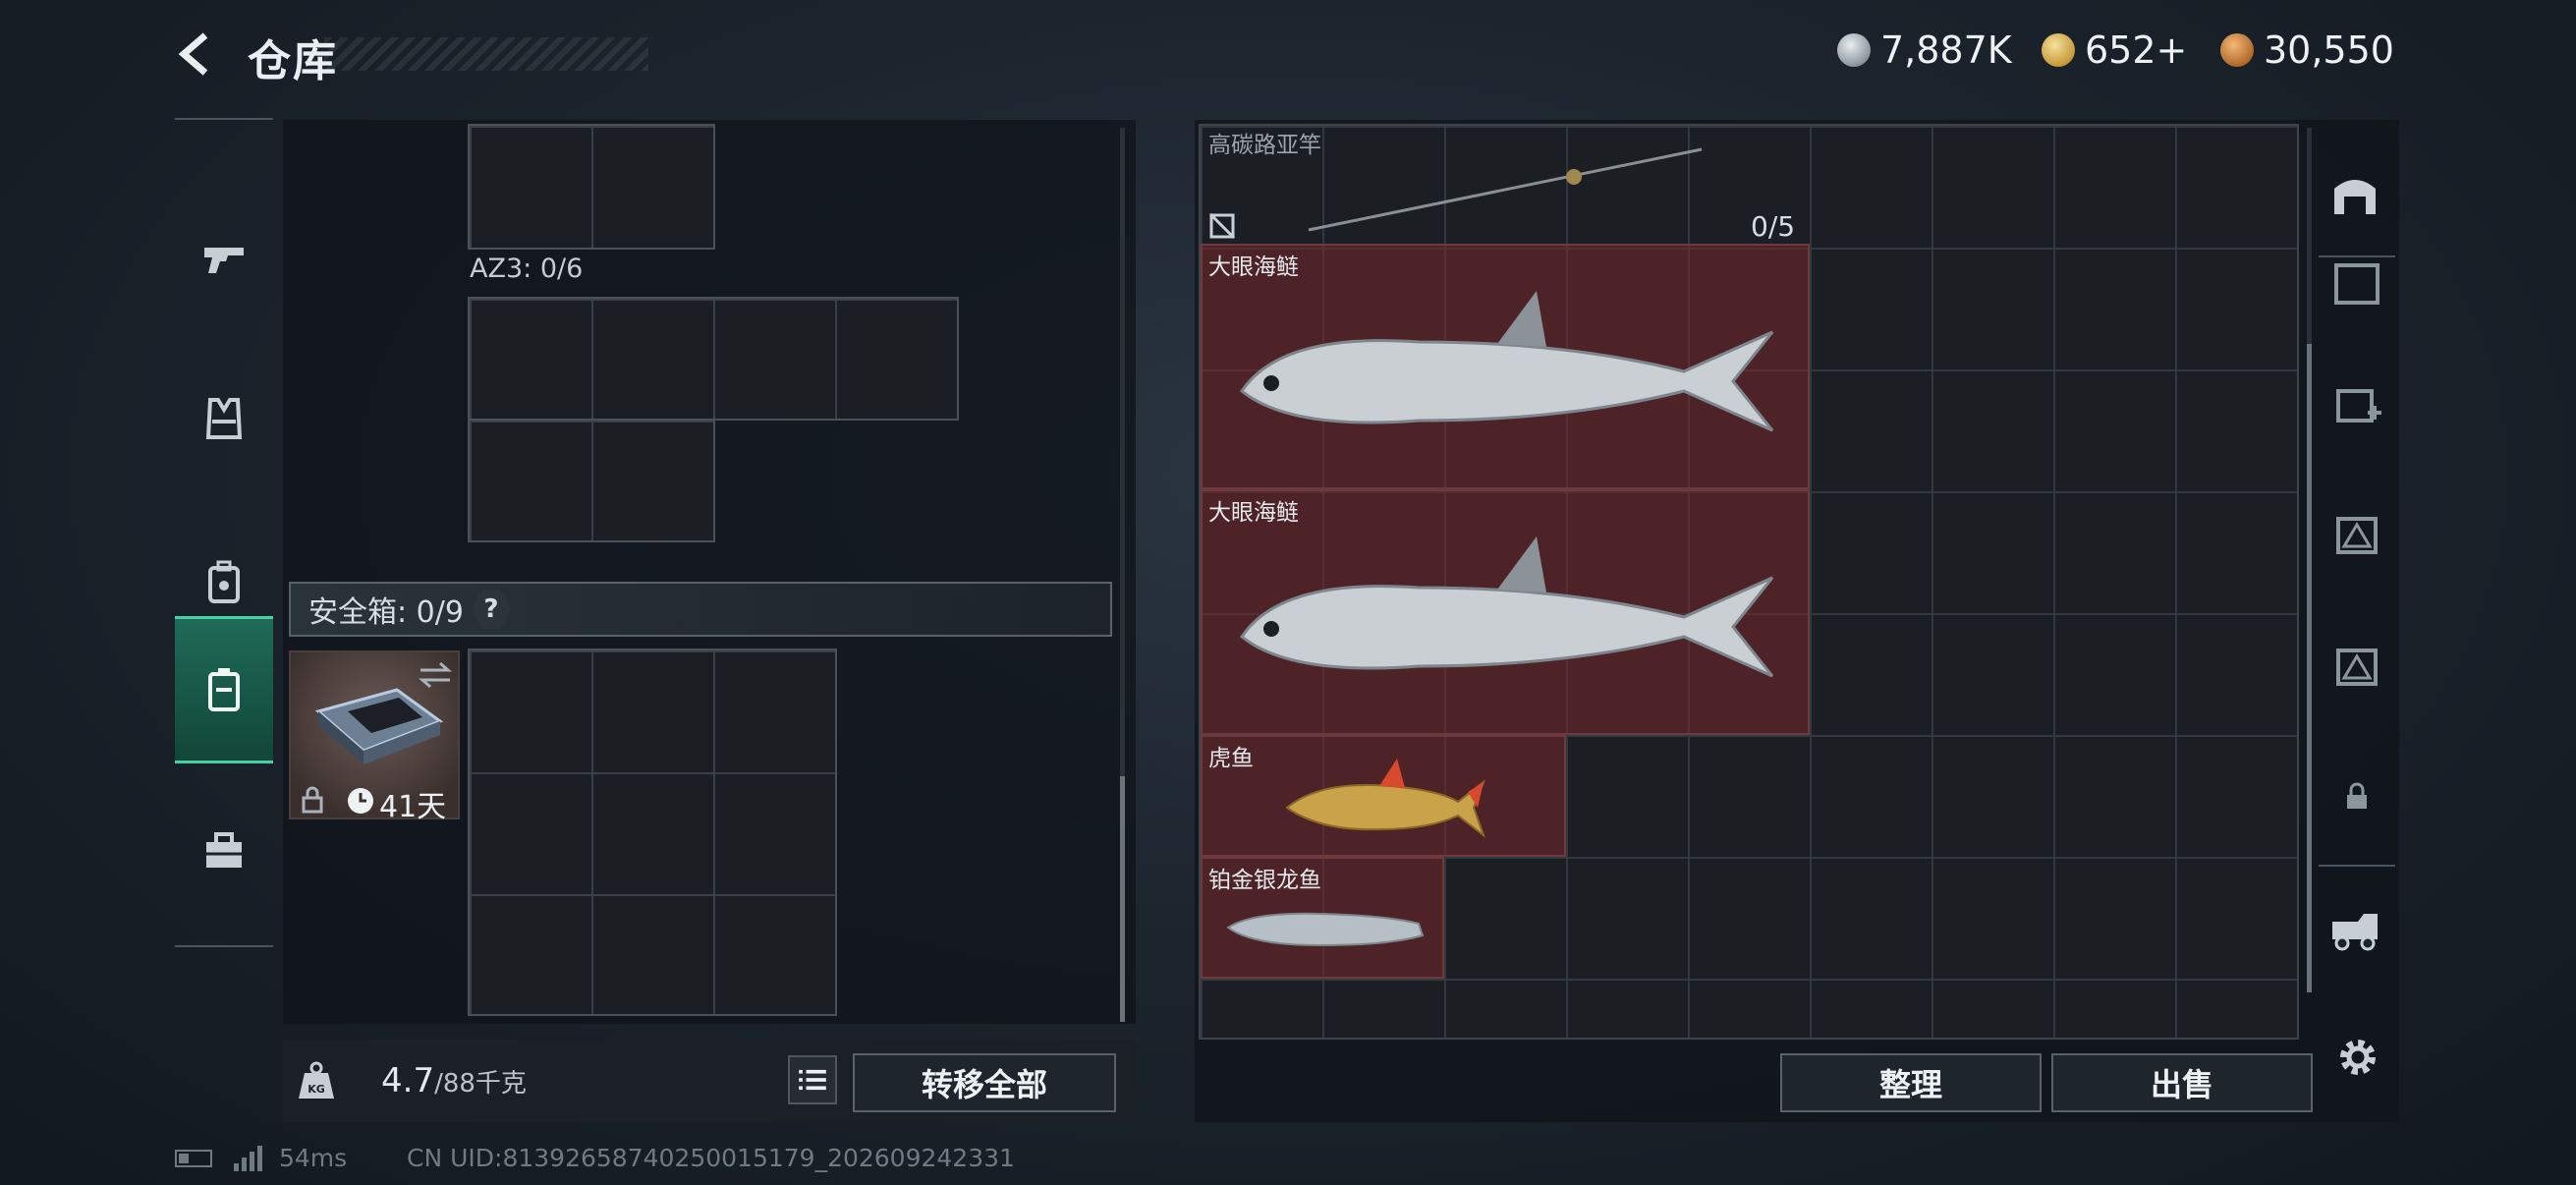 The image size is (2576, 1185). I want to click on back-arrow-icon, so click(196, 54).